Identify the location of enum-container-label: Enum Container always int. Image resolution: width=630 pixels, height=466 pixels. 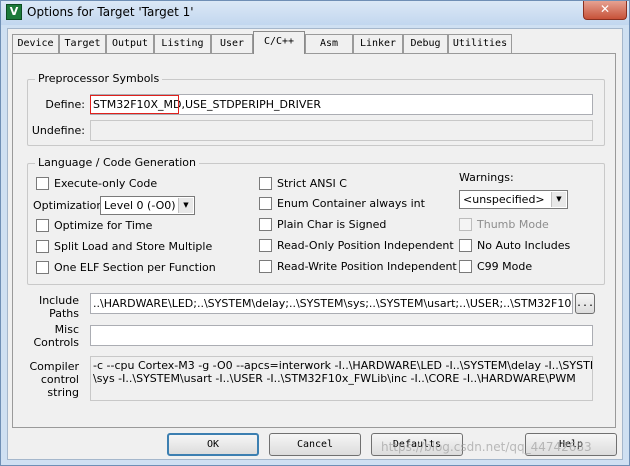
(351, 203).